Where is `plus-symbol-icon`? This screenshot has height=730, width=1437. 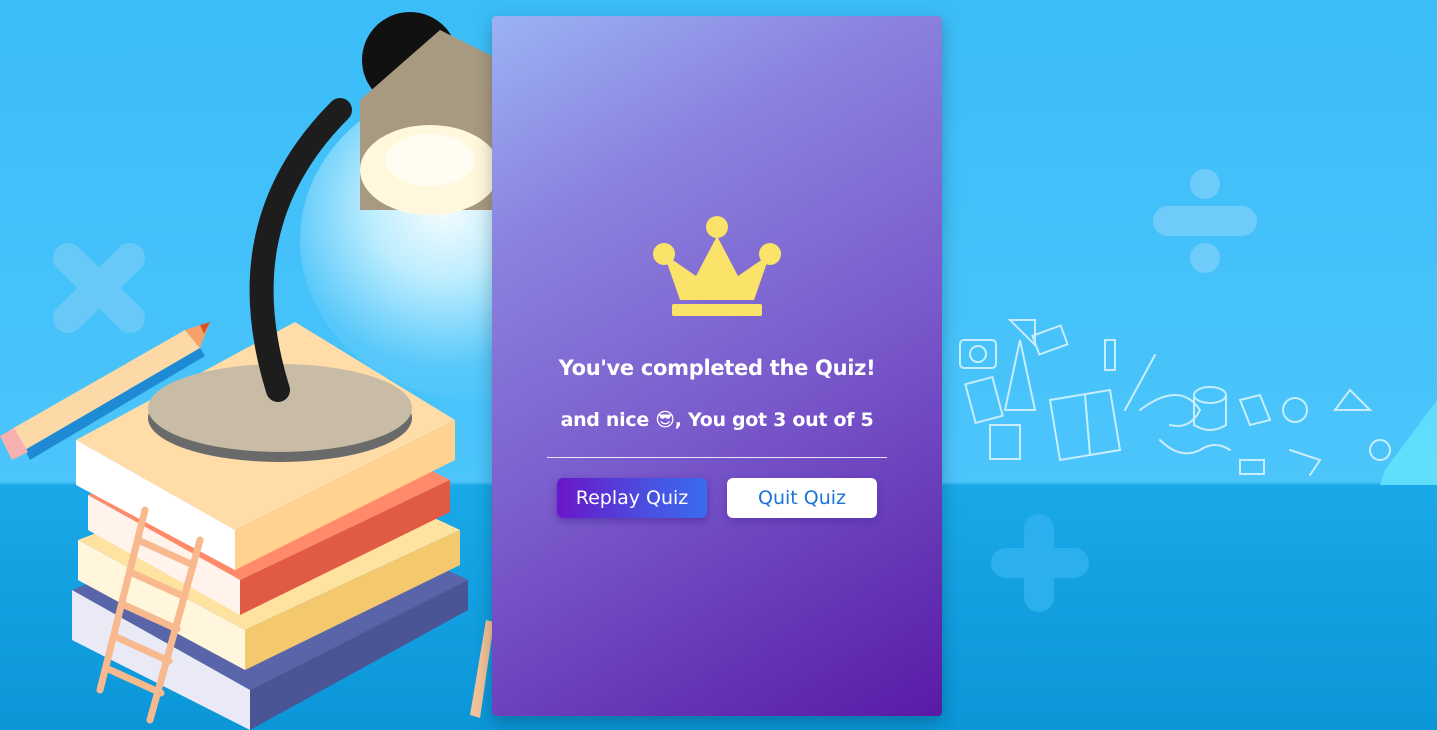
plus-symbol-icon is located at coordinates (1040, 563).